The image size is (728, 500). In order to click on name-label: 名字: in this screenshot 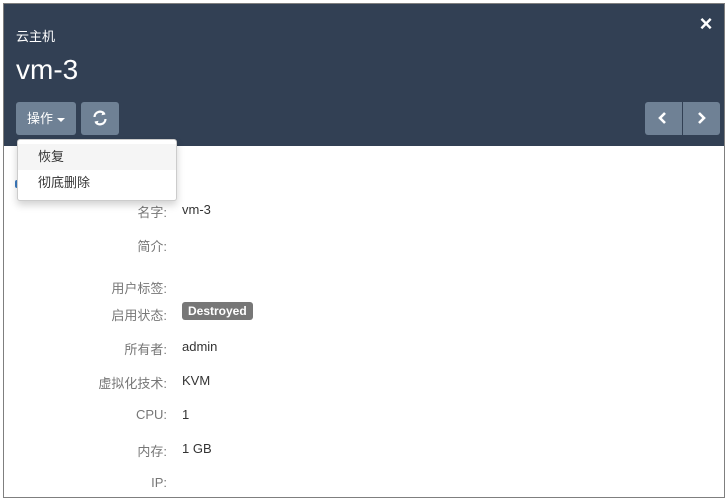, I will do `click(152, 212)`.